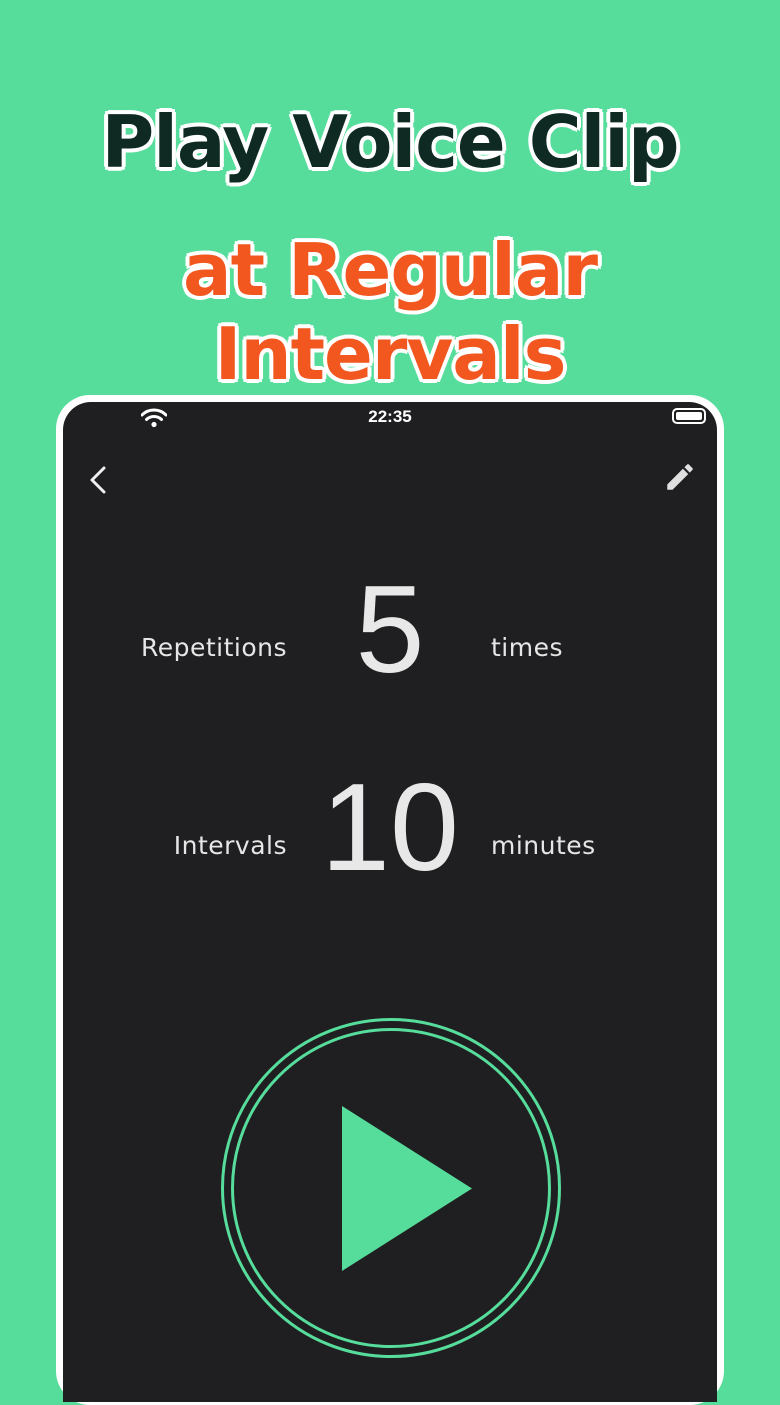  What do you see at coordinates (689, 416) in the screenshot?
I see `battery-icon` at bounding box center [689, 416].